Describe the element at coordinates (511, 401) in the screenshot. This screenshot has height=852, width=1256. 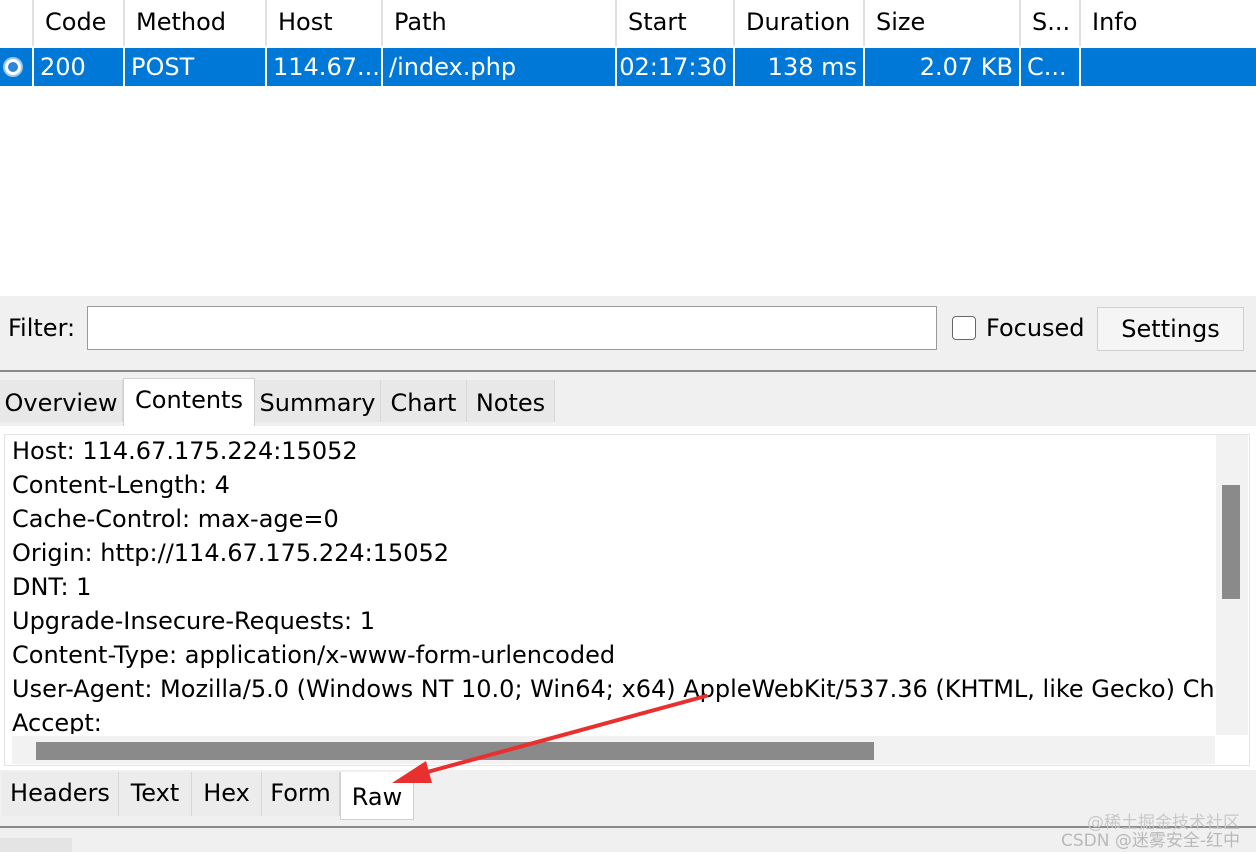
I see `tab-notes: Notes` at that location.